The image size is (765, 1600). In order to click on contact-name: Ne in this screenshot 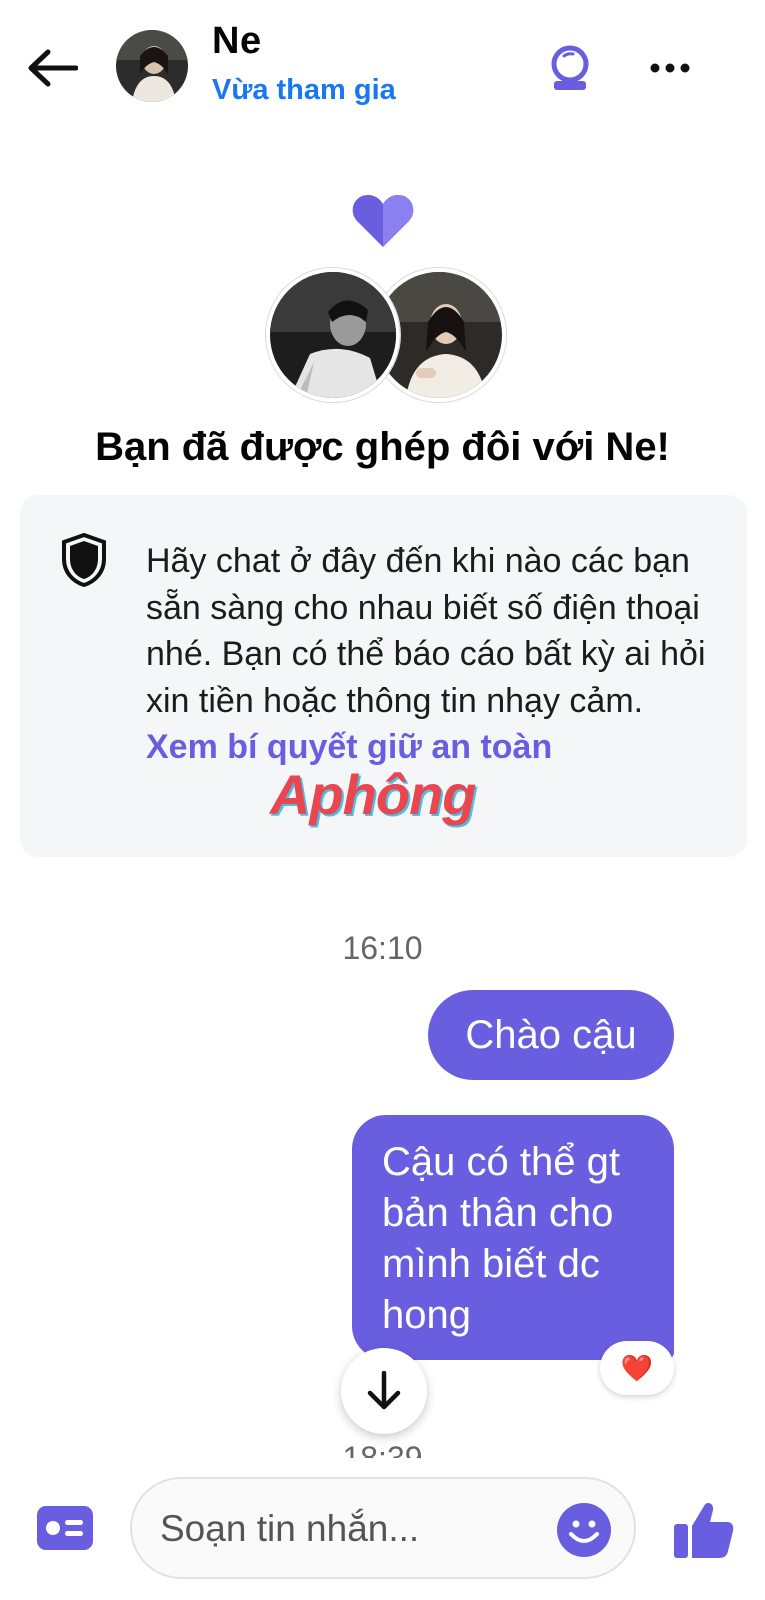, I will do `click(237, 41)`.